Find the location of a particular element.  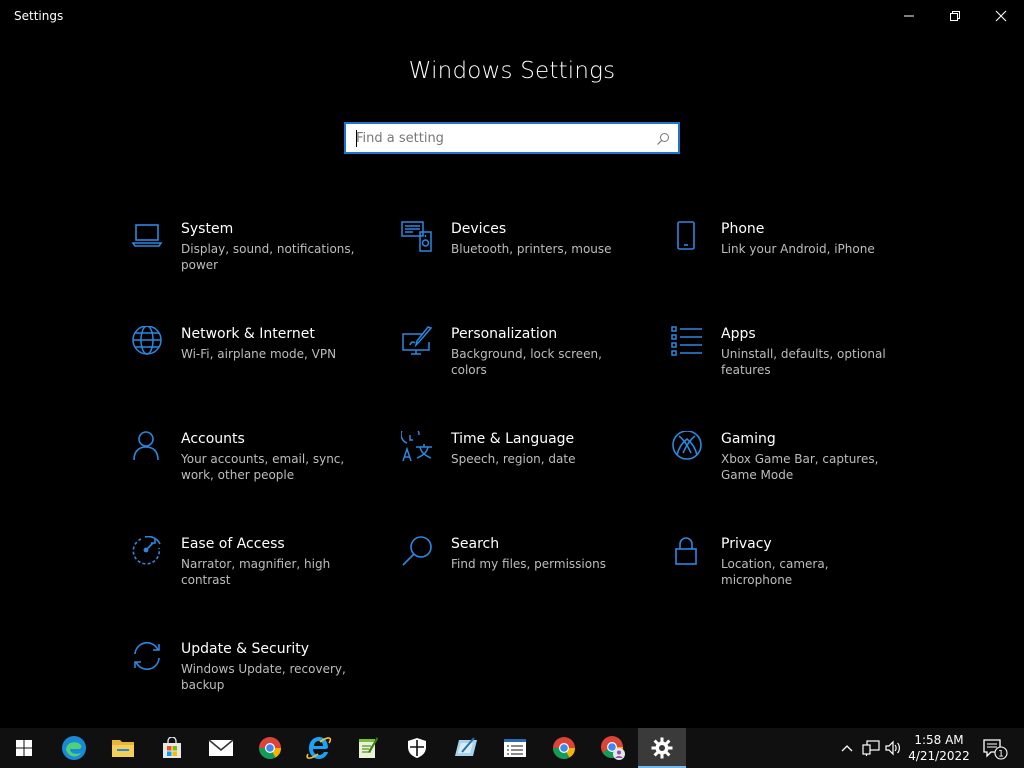

action-center-button: 1 is located at coordinates (995, 751).